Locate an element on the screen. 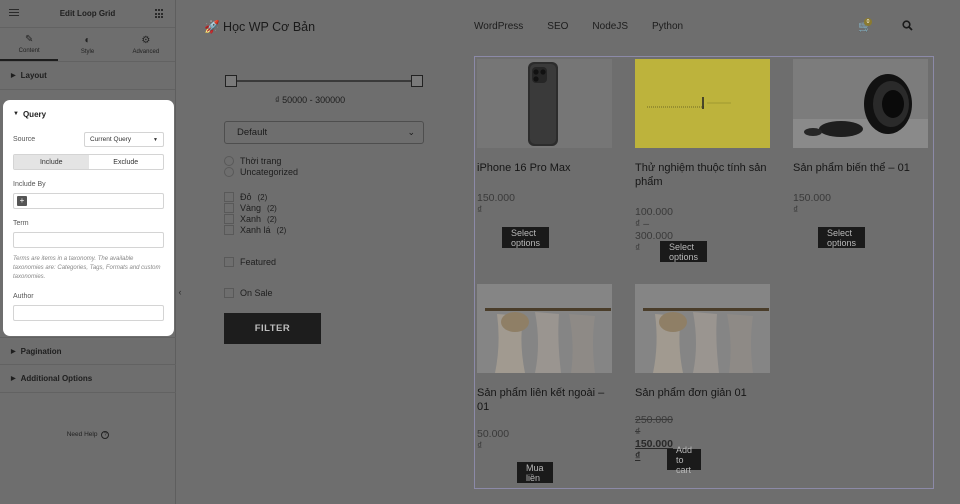 This screenshot has height=504, width=960. section-query-header: ▼ Query is located at coordinates (88, 114).